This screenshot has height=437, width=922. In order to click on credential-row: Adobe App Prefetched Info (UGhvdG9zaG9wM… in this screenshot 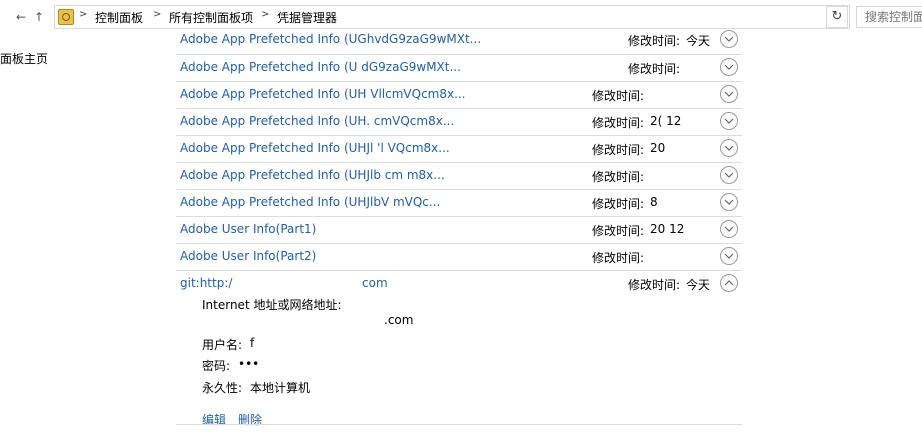, I will do `click(459, 42)`.